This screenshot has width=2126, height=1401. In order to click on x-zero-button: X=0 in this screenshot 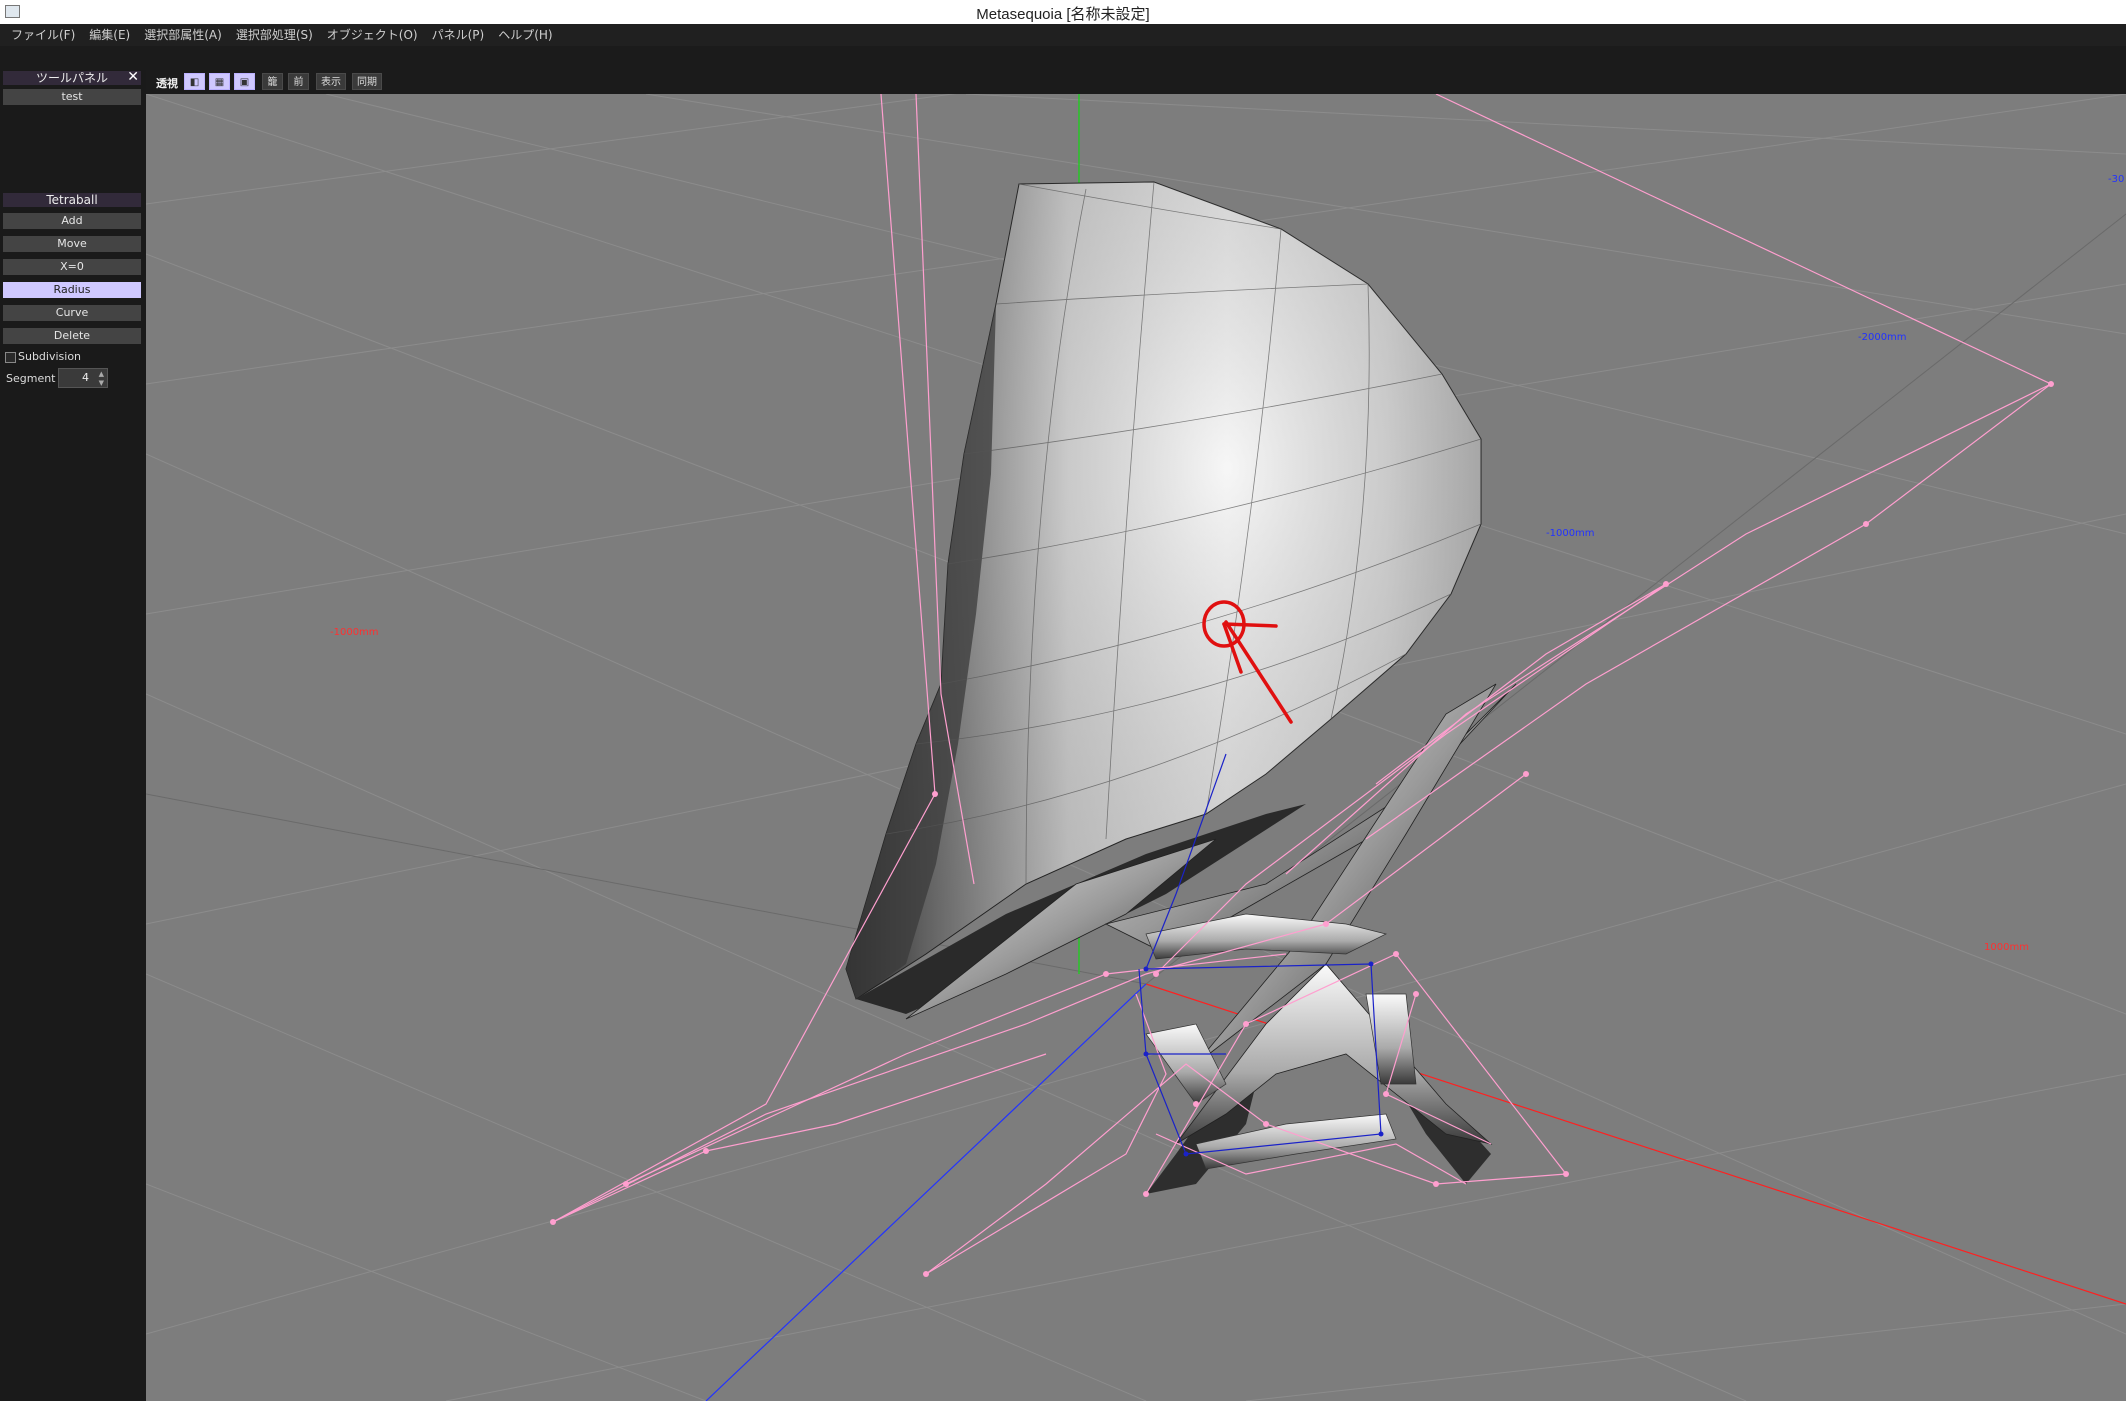, I will do `click(72, 267)`.